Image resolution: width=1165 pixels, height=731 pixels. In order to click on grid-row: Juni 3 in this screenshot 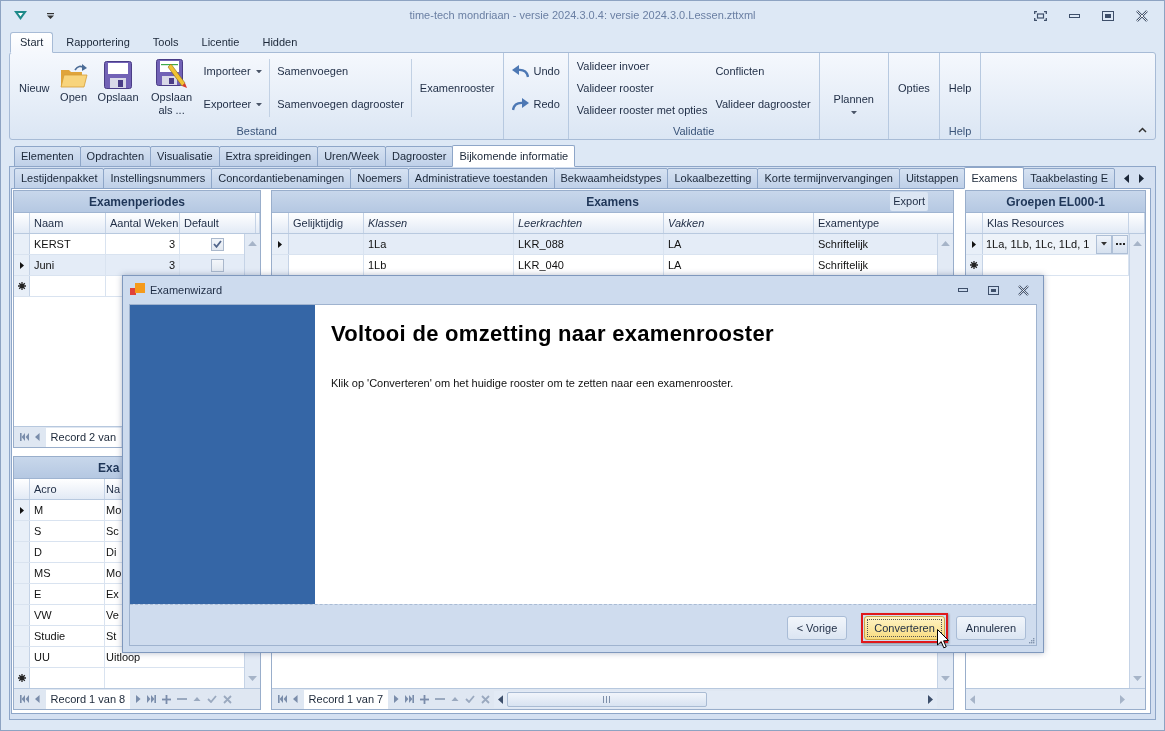, I will do `click(129, 265)`.